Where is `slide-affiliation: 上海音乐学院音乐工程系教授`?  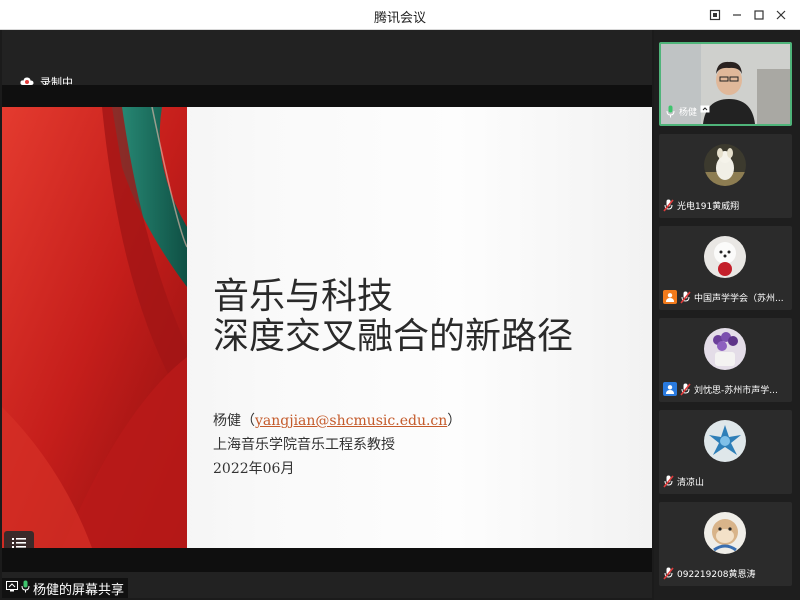 slide-affiliation: 上海音乐学院音乐工程系教授 is located at coordinates (304, 445).